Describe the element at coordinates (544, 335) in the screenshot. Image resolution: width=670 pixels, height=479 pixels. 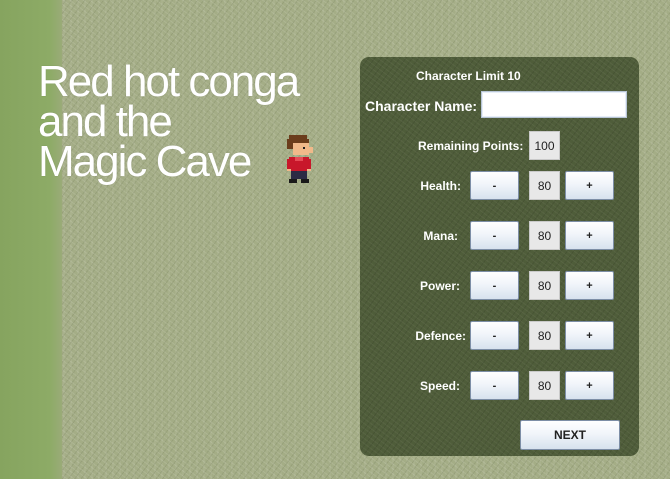
I see `defence-value: 80` at that location.